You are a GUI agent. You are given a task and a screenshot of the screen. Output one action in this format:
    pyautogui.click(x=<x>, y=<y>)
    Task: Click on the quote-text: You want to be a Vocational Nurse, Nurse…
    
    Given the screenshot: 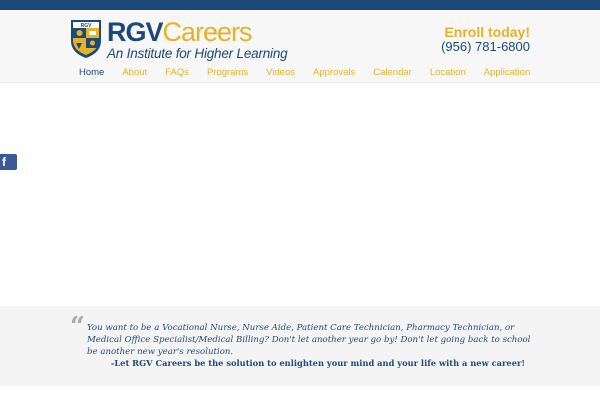 What is the action you would take?
    pyautogui.click(x=309, y=340)
    